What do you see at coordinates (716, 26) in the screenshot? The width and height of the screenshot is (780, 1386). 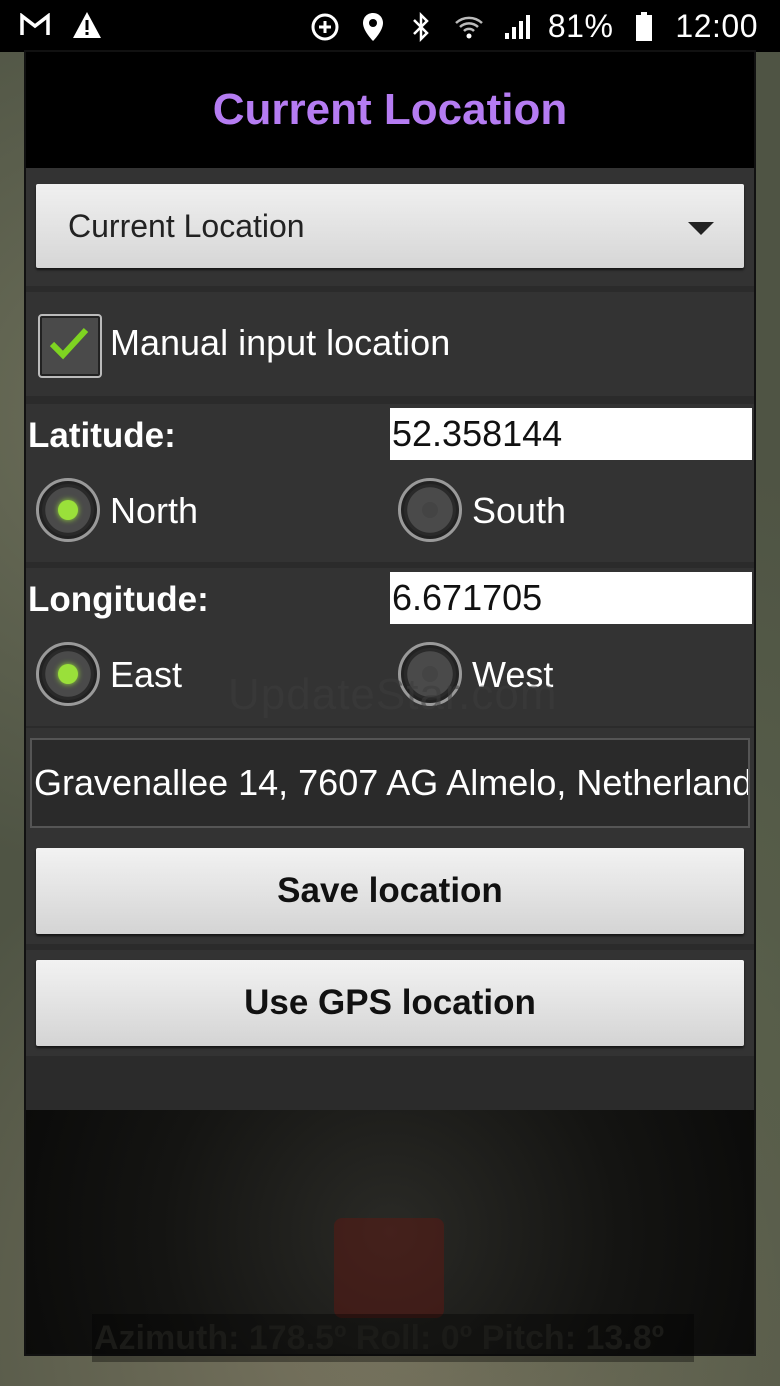 I see `clock: 12:00` at bounding box center [716, 26].